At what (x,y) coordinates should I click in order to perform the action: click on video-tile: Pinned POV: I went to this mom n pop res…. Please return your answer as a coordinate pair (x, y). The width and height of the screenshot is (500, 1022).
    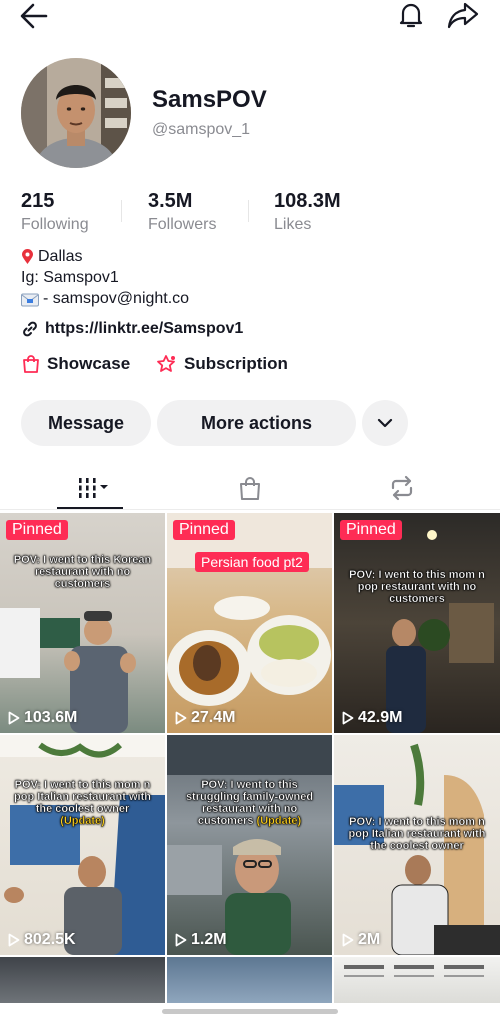
    Looking at the image, I should click on (417, 623).